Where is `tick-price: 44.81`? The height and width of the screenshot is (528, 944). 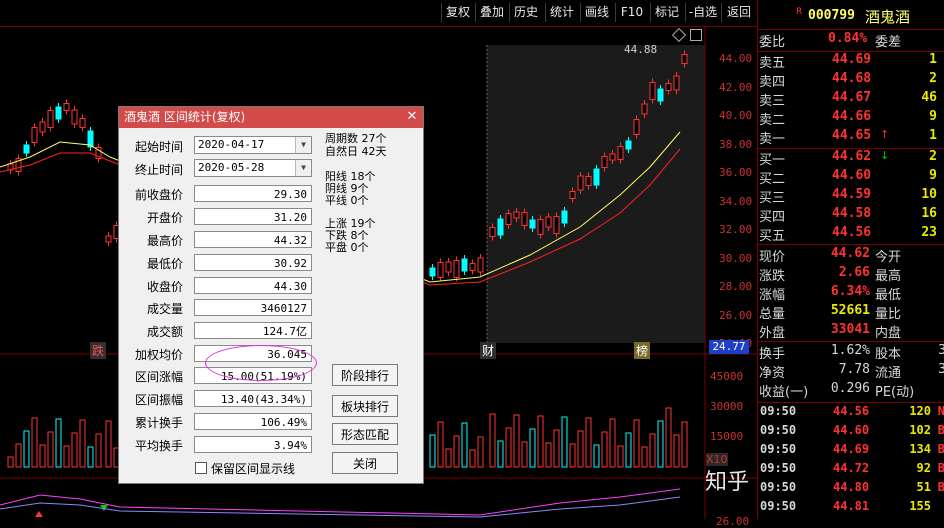
tick-price: 44.81 is located at coordinates (851, 506).